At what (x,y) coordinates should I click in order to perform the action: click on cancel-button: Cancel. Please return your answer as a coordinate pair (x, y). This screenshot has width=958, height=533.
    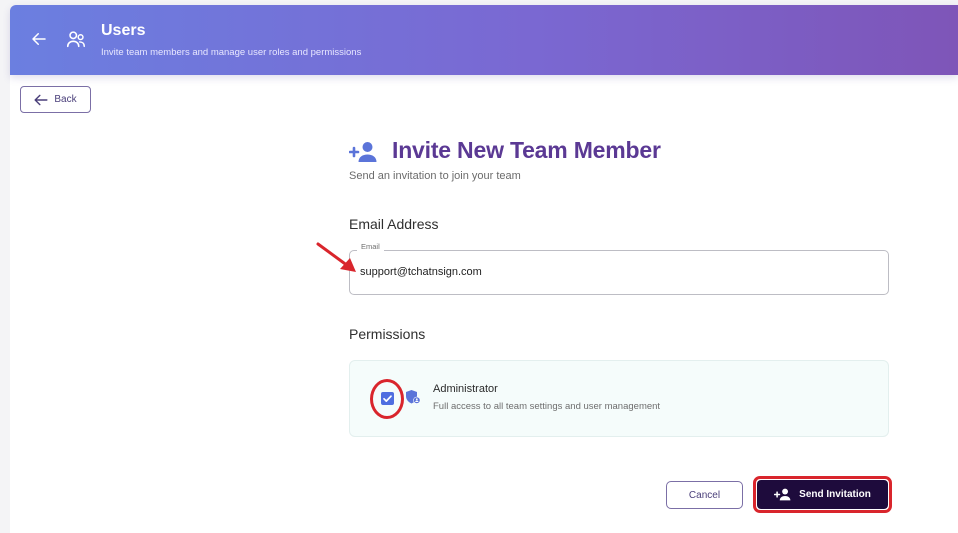
    Looking at the image, I should click on (704, 495).